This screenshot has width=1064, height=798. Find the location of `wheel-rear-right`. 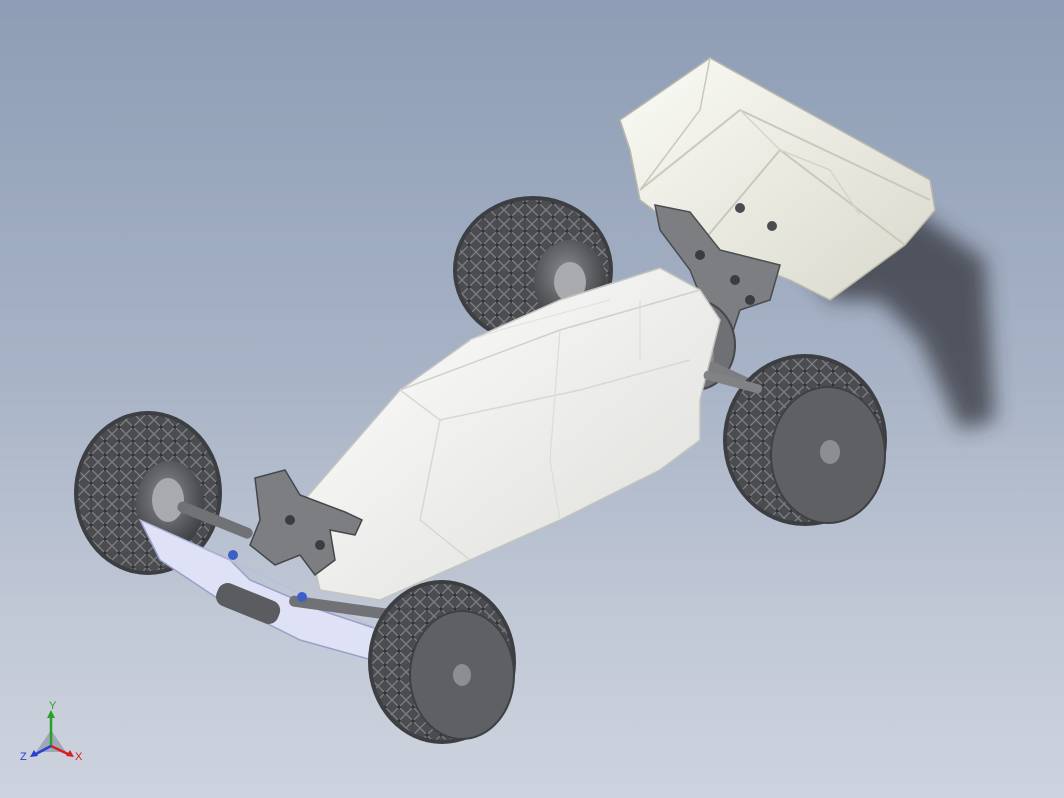

wheel-rear-right is located at coordinates (805, 440).